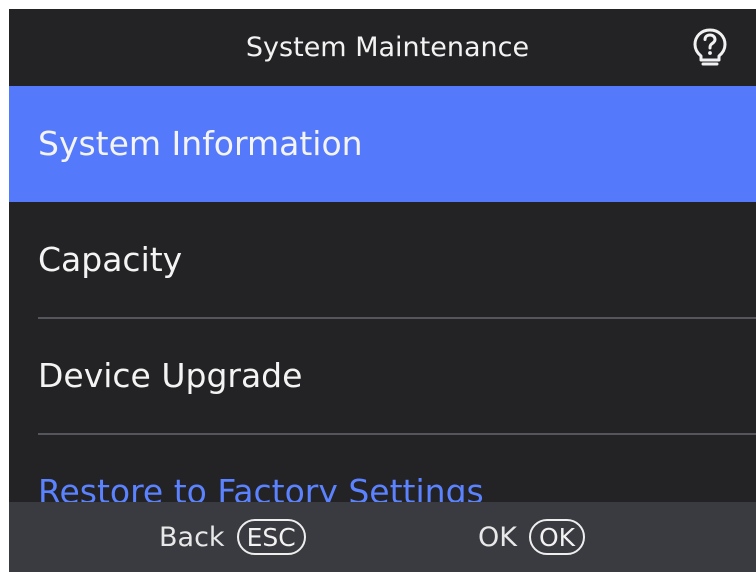 The image size is (756, 572). I want to click on menu-item-label: System Information, so click(200, 143).